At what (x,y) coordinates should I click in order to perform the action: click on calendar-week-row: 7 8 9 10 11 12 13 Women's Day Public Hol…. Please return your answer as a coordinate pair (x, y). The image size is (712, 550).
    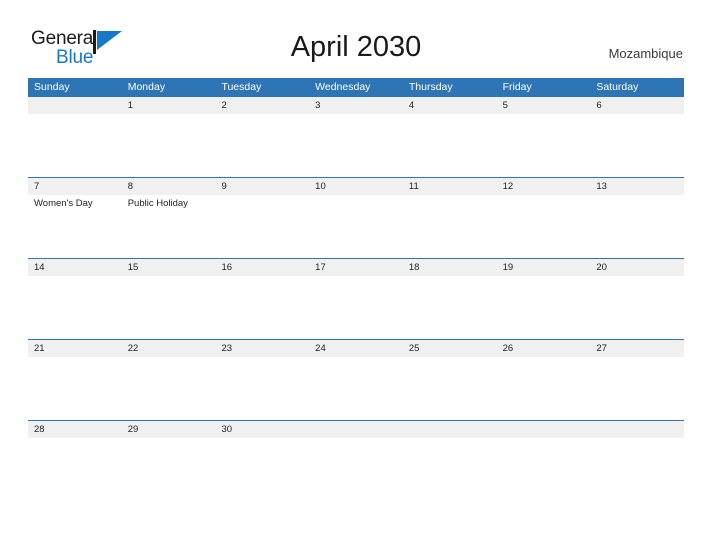
    Looking at the image, I should click on (356, 217).